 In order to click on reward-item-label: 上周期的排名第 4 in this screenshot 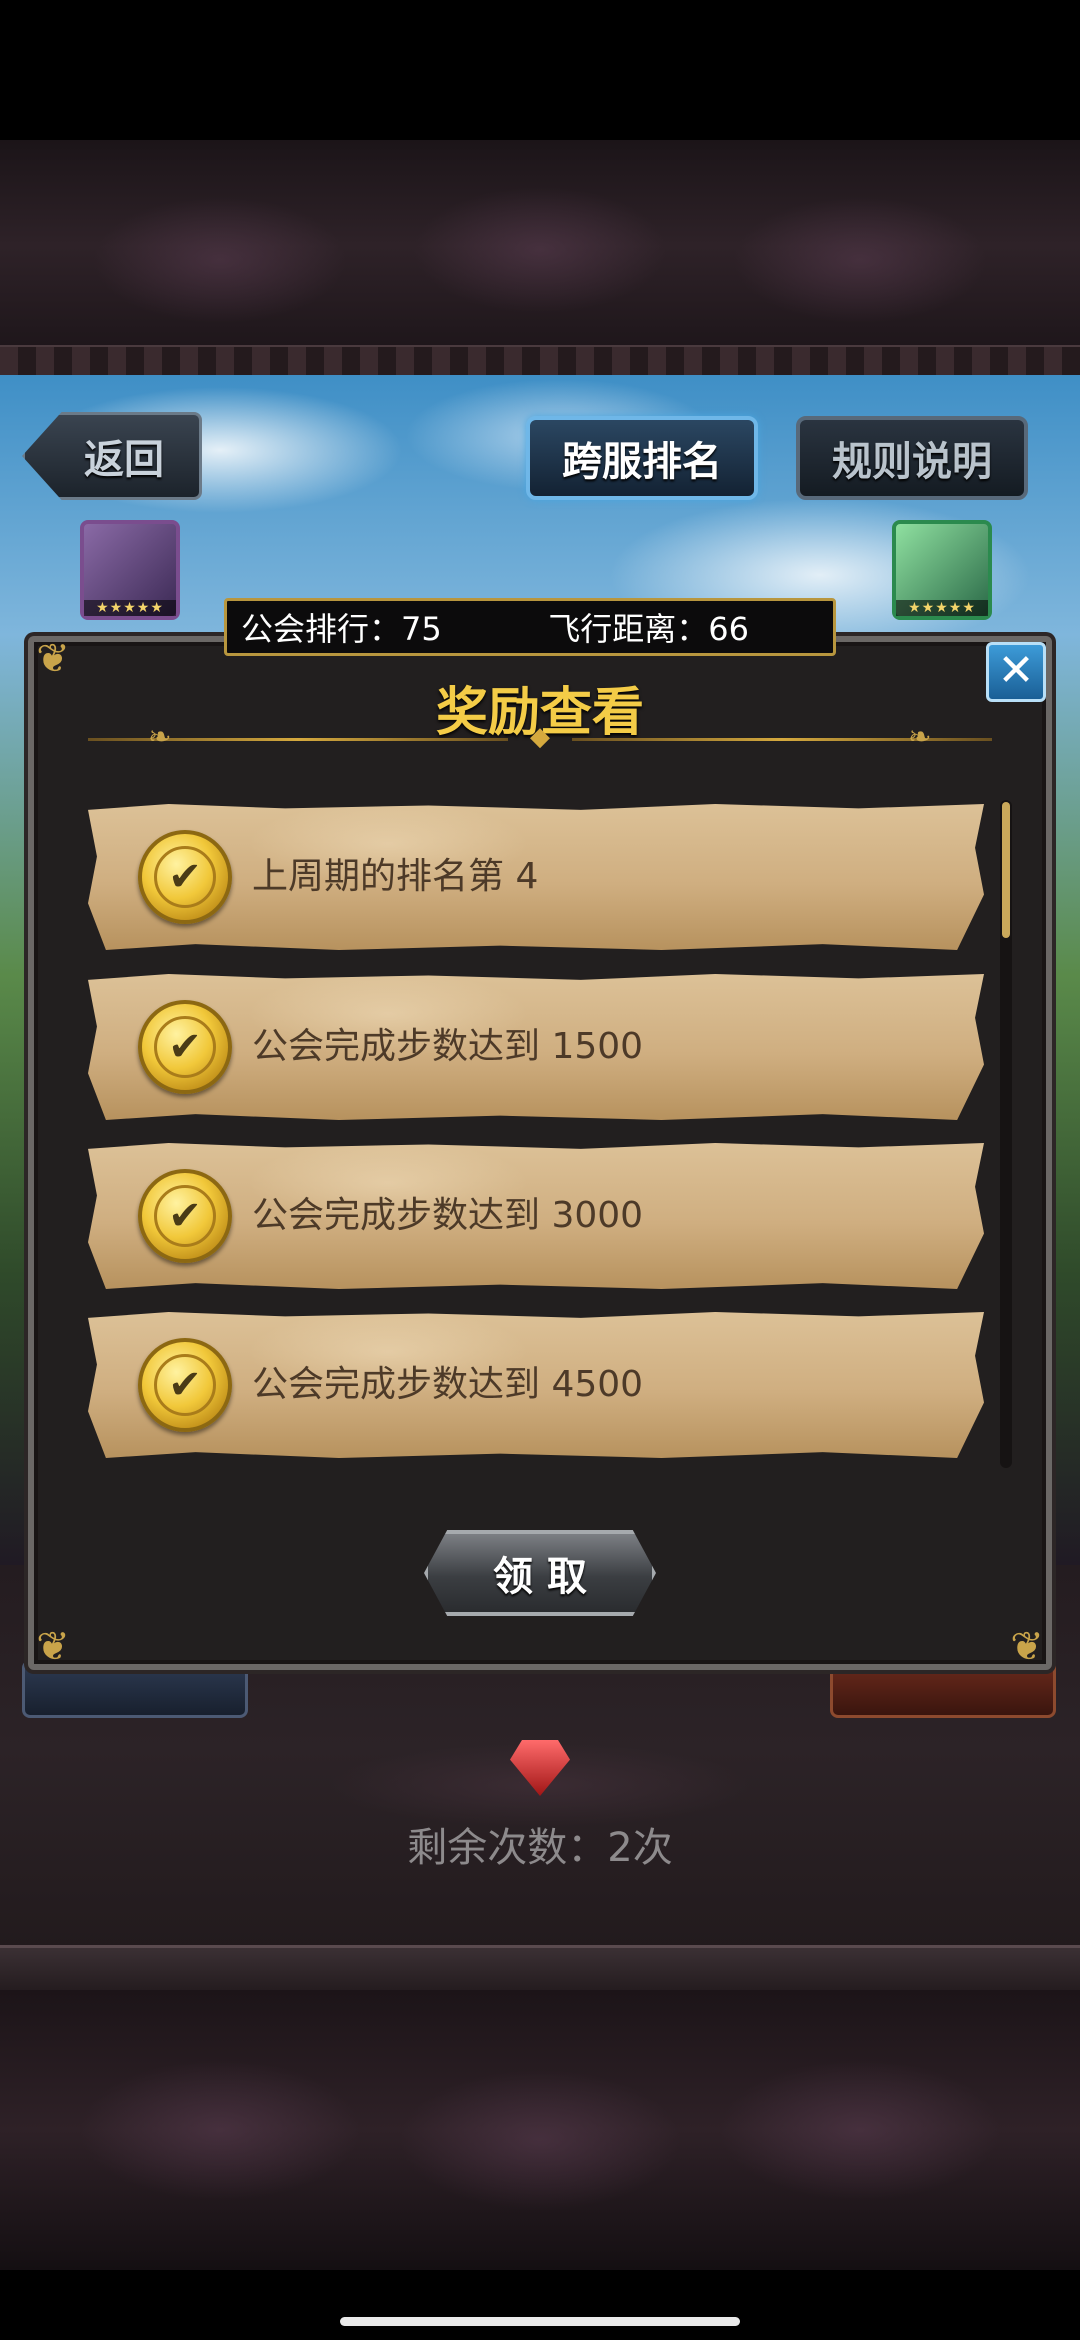, I will do `click(395, 876)`.